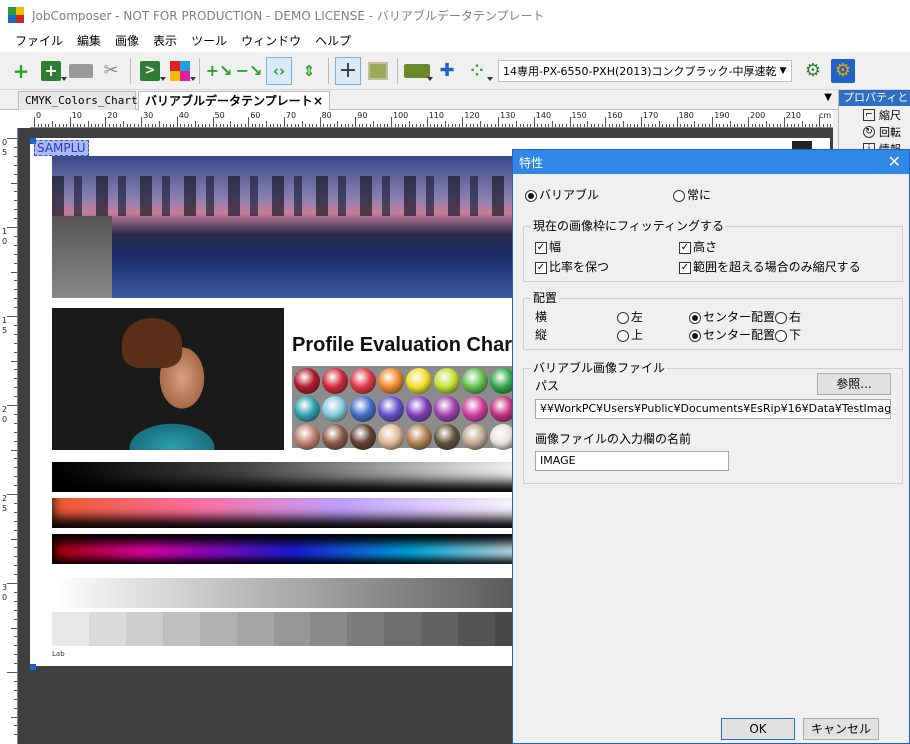 Image resolution: width=910 pixels, height=744 pixels. What do you see at coordinates (168, 379) in the screenshot?
I see `portrait-image` at bounding box center [168, 379].